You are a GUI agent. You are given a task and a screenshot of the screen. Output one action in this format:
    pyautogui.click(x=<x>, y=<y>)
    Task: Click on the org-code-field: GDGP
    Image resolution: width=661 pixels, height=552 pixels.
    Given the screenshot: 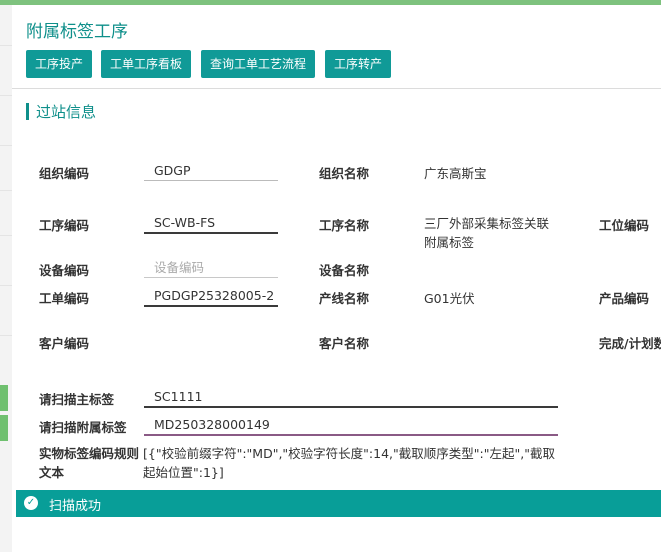 What is the action you would take?
    pyautogui.click(x=211, y=171)
    